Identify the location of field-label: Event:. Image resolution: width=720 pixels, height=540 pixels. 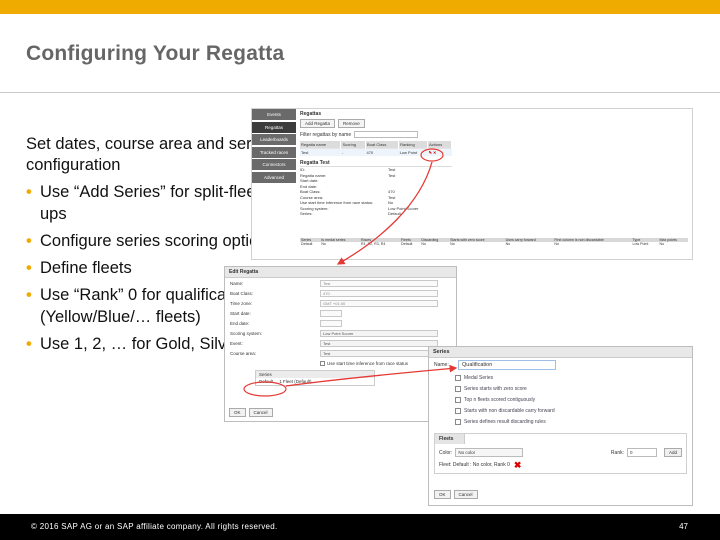
(236, 343).